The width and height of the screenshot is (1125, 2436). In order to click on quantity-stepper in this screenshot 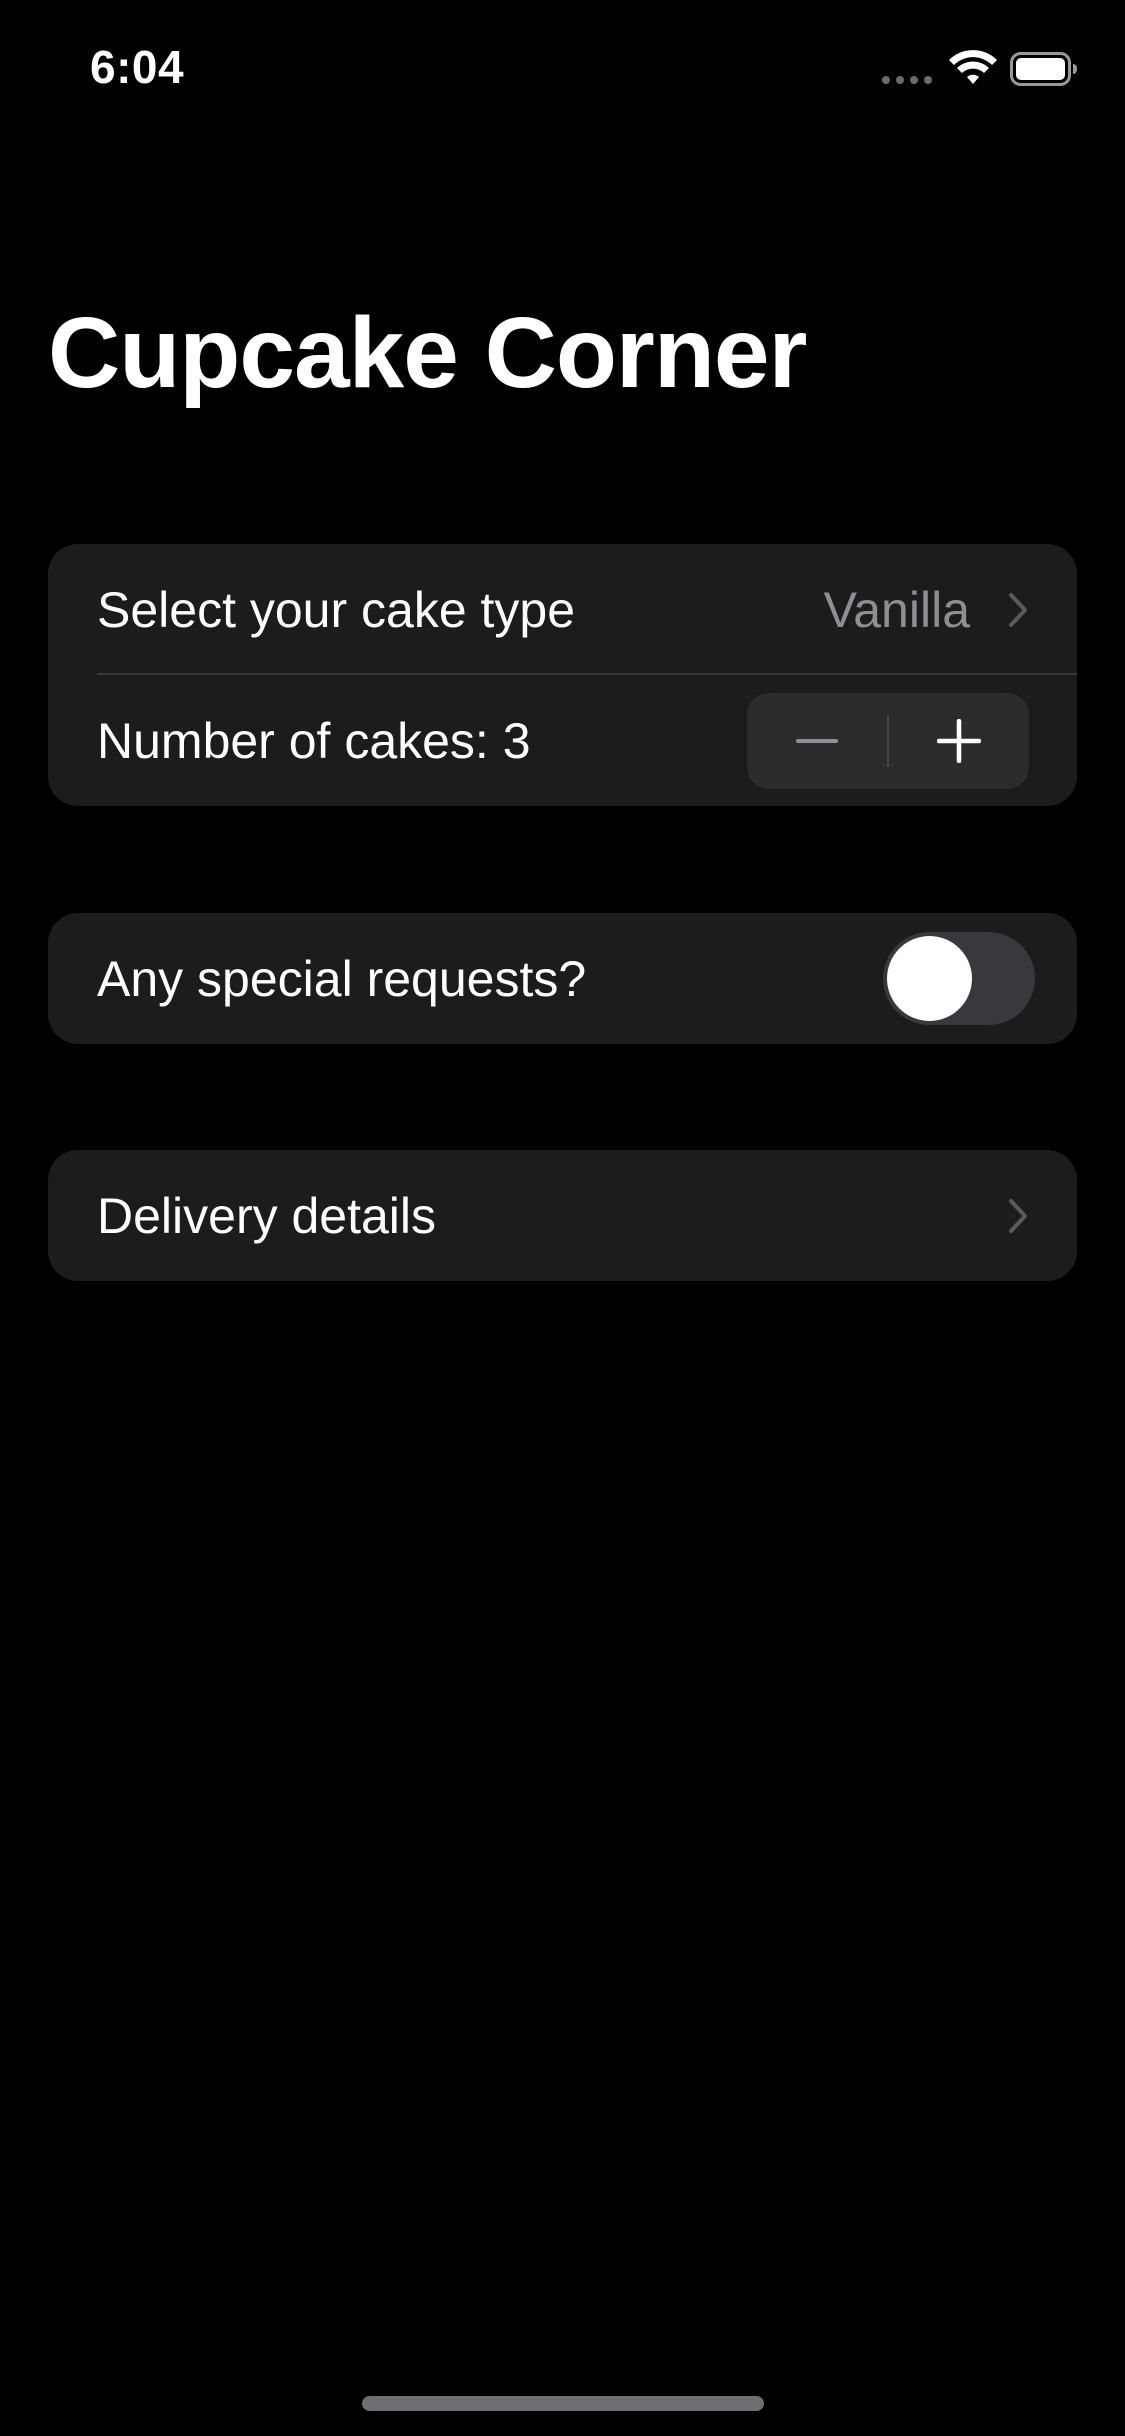, I will do `click(888, 741)`.